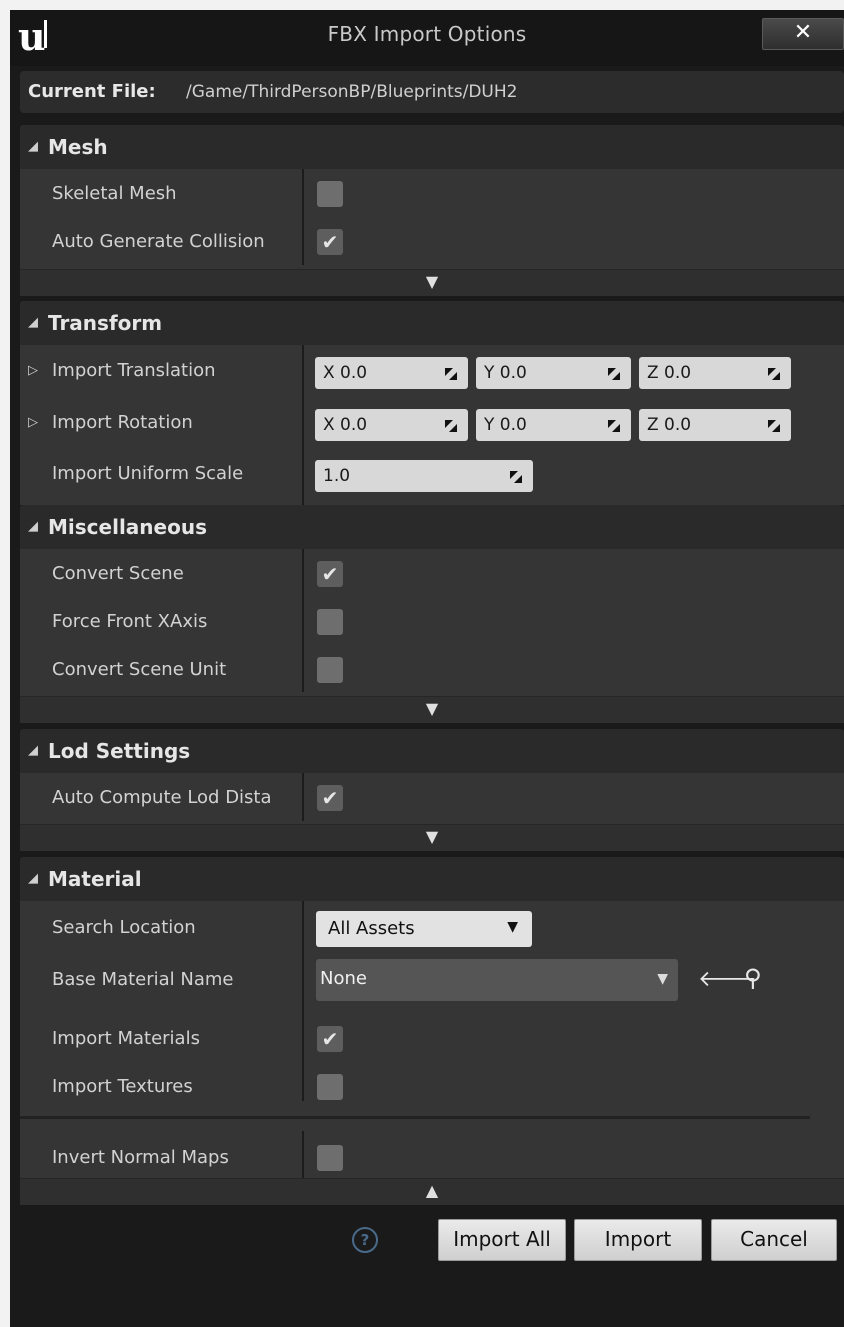  I want to click on rotation-z-field: Z 0.0, so click(715, 425).